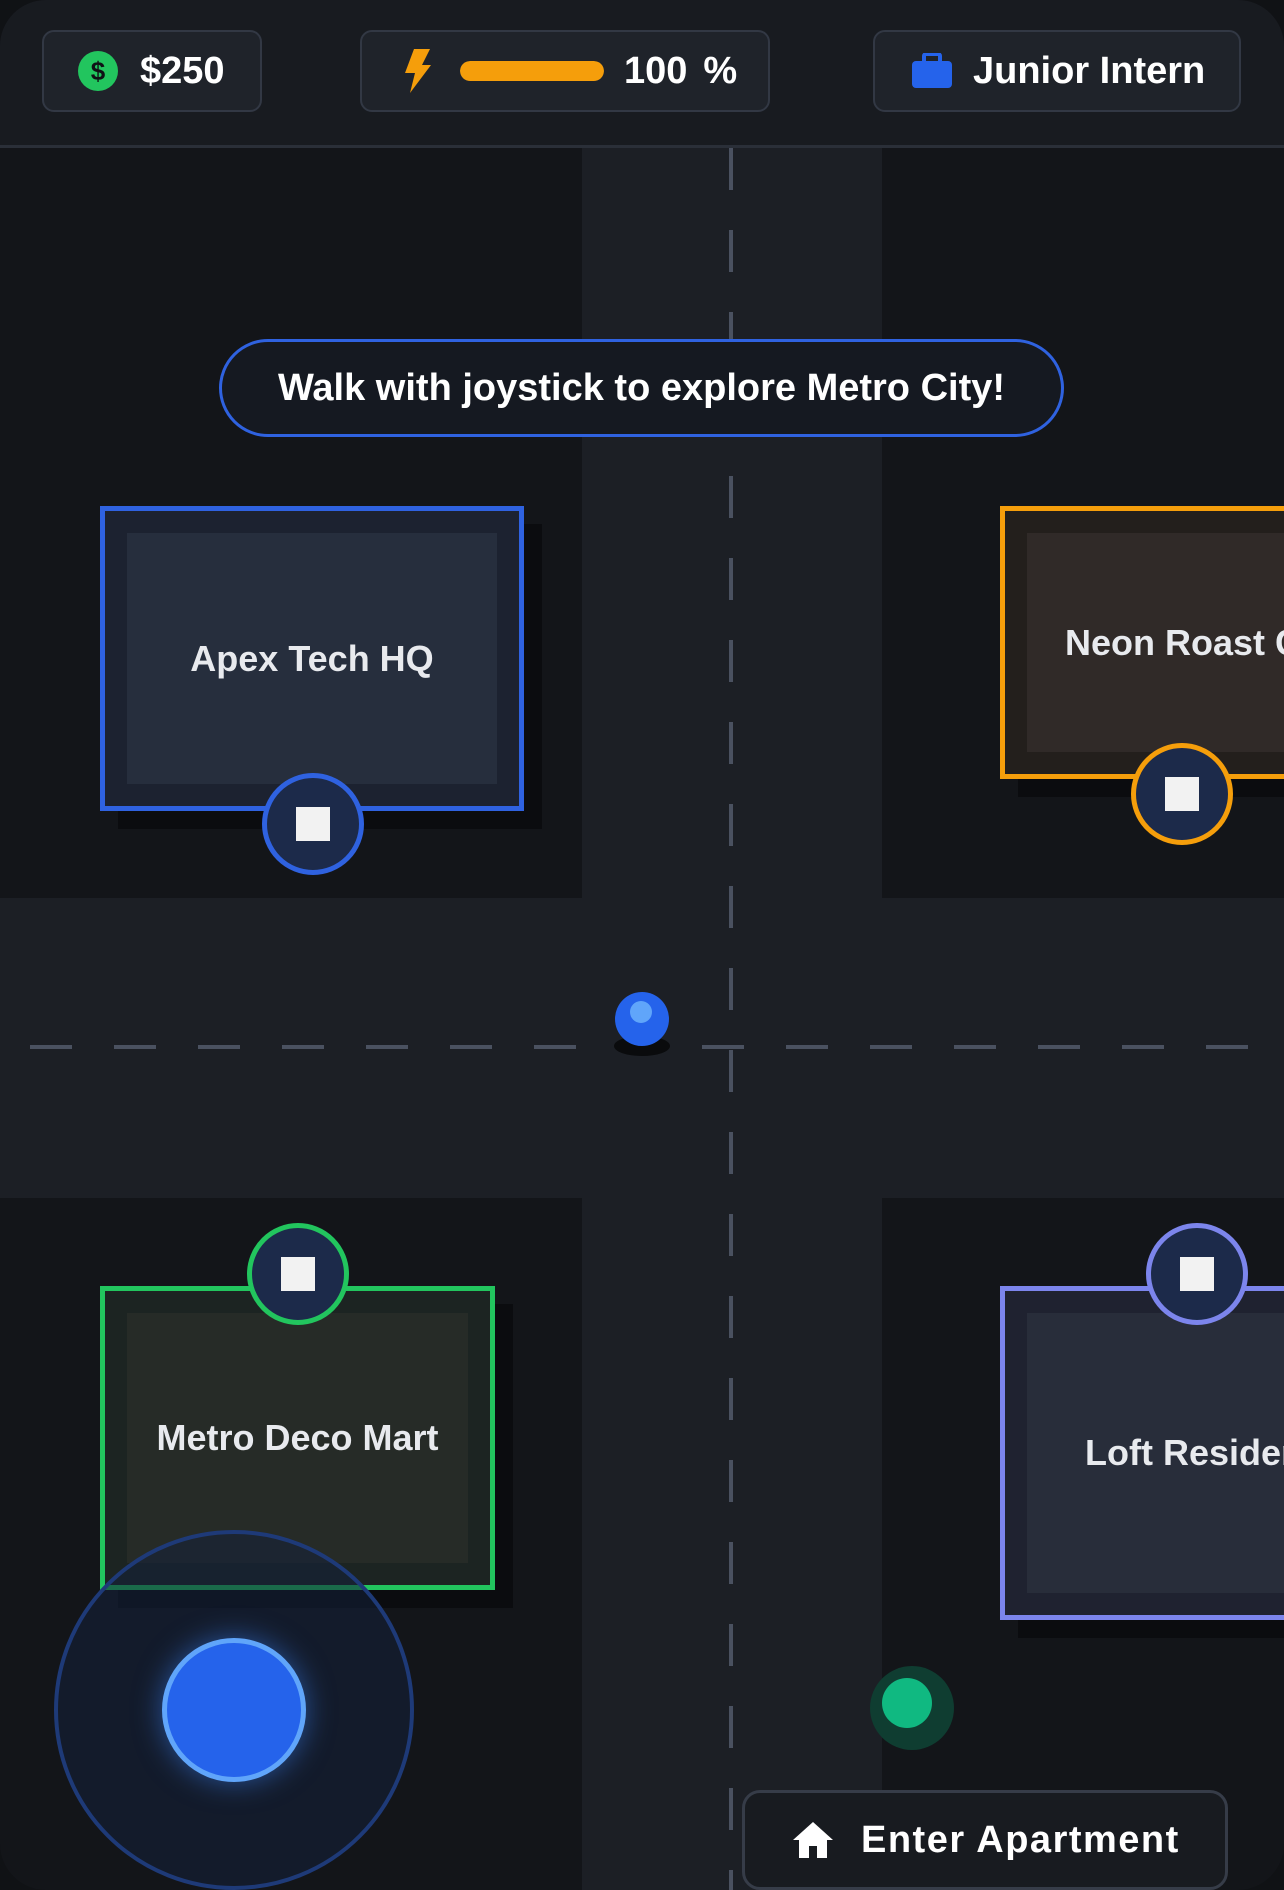  I want to click on hud-bar: $ $250 100 % Junior Intern, so click(642, 74).